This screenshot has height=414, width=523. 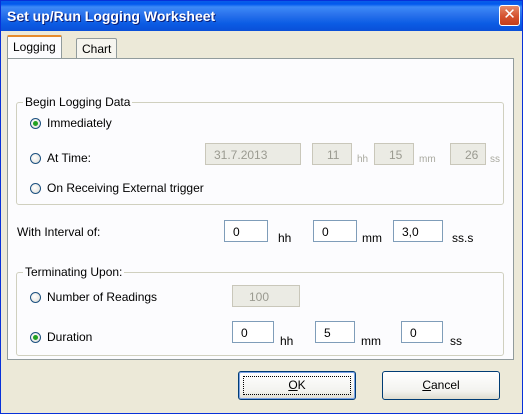 I want to click on tab-chart: Chart, so click(x=97, y=48).